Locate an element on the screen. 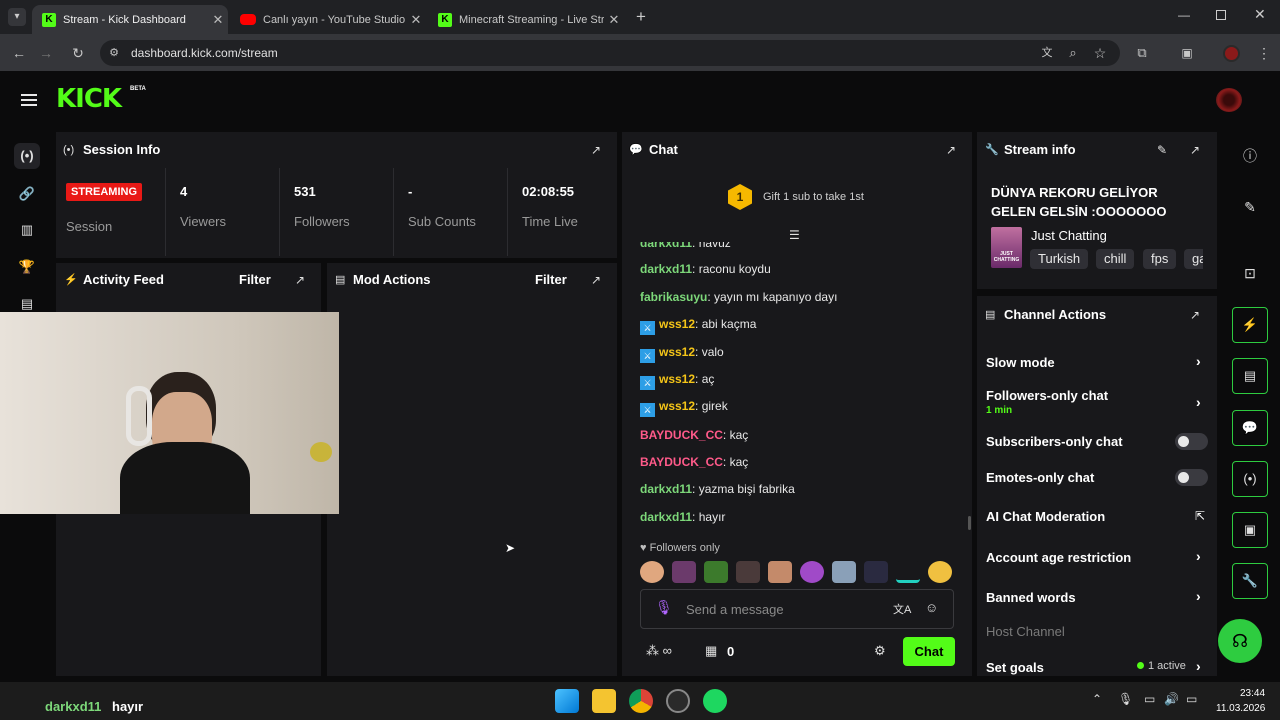 Image resolution: width=1280 pixels, height=720 pixels. emoji-icon: ☺ is located at coordinates (931, 607).